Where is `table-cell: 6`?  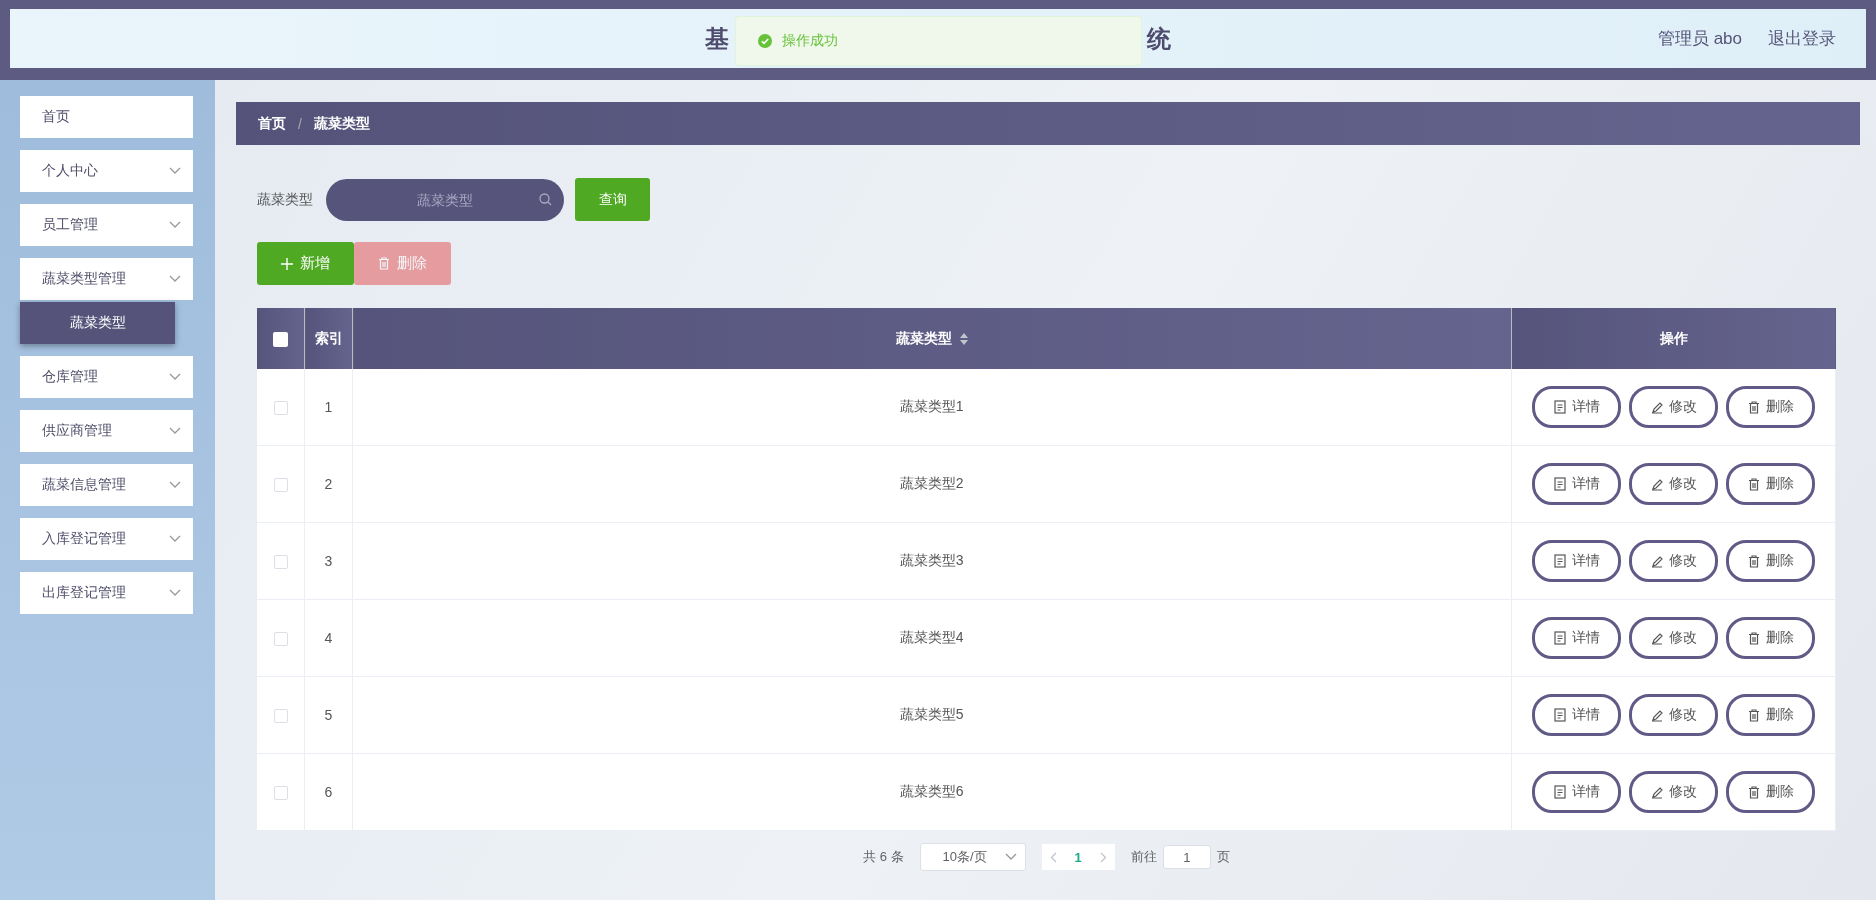
table-cell: 6 is located at coordinates (328, 792).